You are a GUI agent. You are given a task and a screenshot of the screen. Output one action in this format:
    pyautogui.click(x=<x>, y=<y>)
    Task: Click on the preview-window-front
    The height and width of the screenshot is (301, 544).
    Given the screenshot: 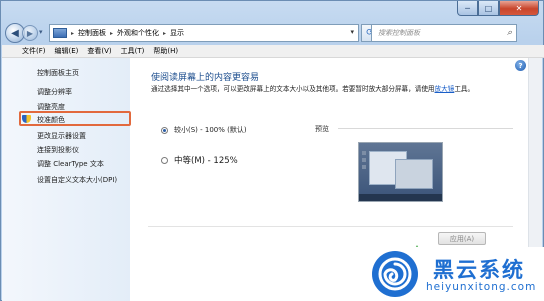 What is the action you would take?
    pyautogui.click(x=414, y=174)
    